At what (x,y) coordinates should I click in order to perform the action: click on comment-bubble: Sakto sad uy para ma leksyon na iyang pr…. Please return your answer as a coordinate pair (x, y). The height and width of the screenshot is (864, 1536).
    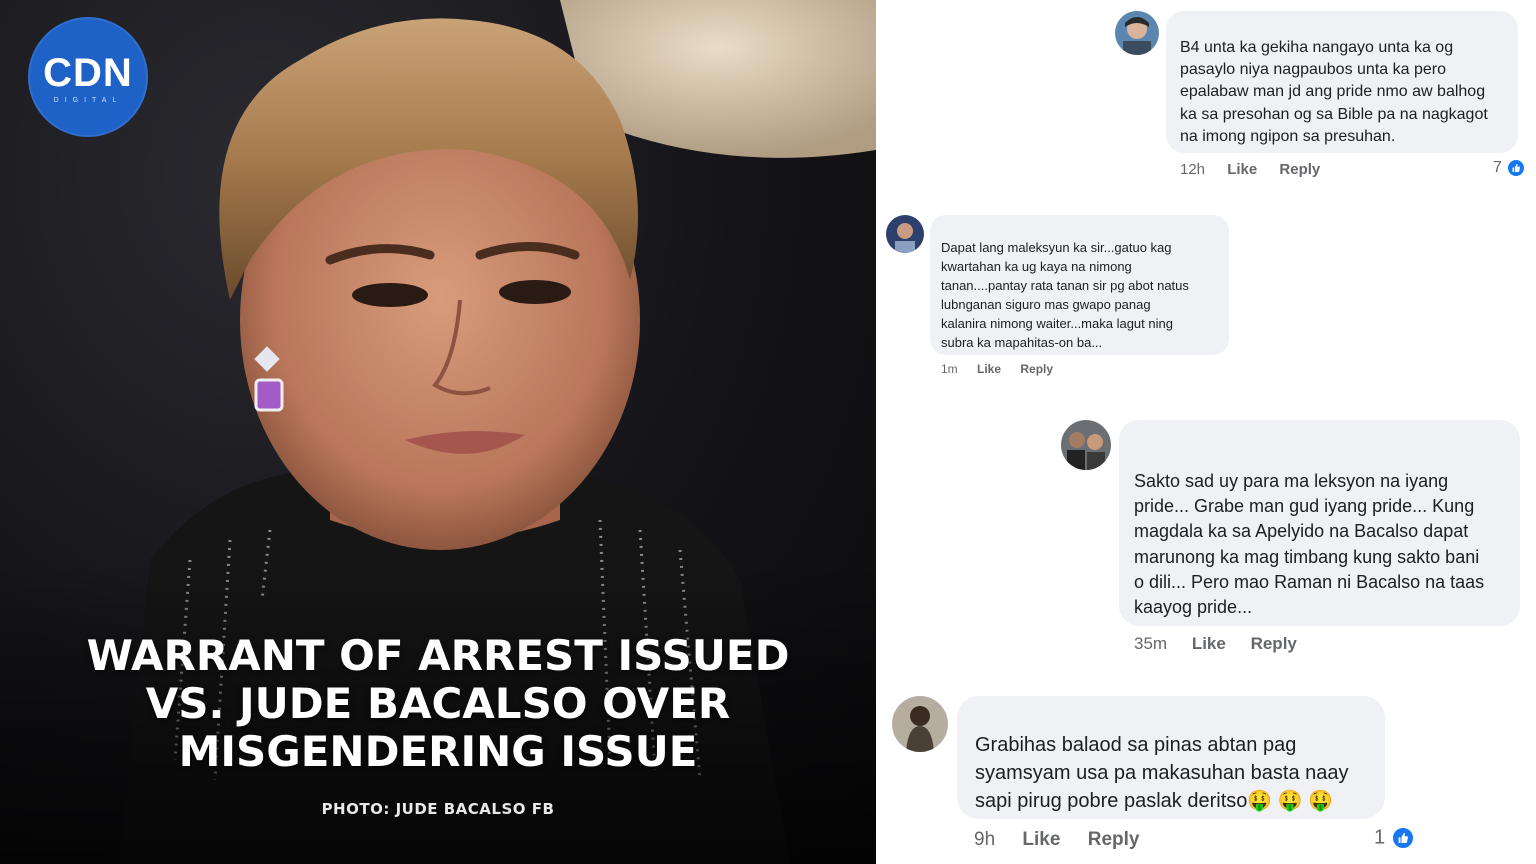
    Looking at the image, I should click on (1319, 523).